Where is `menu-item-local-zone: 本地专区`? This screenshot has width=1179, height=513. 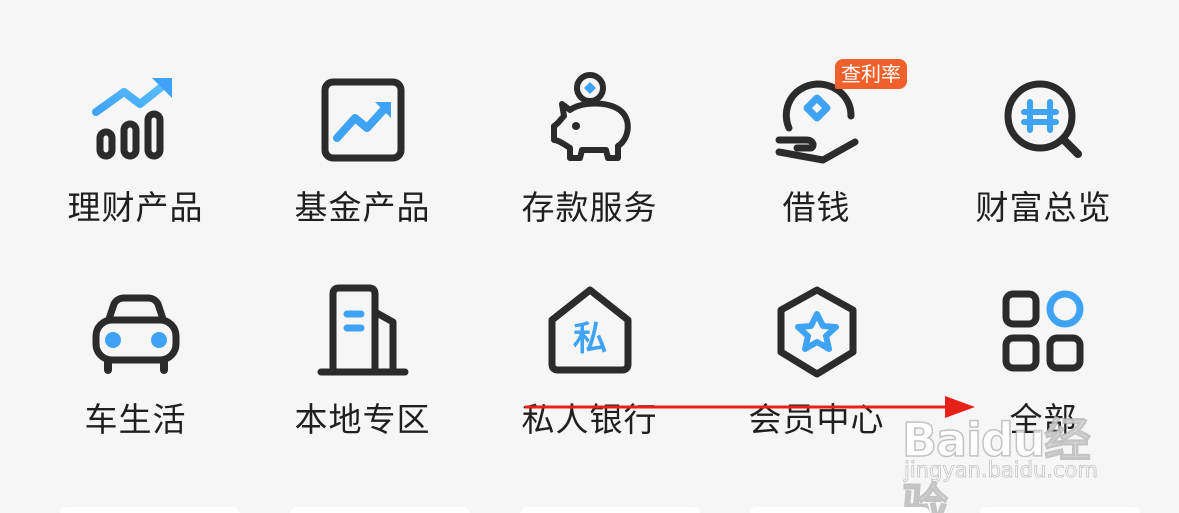
menu-item-local-zone: 本地专区 is located at coordinates (362, 370).